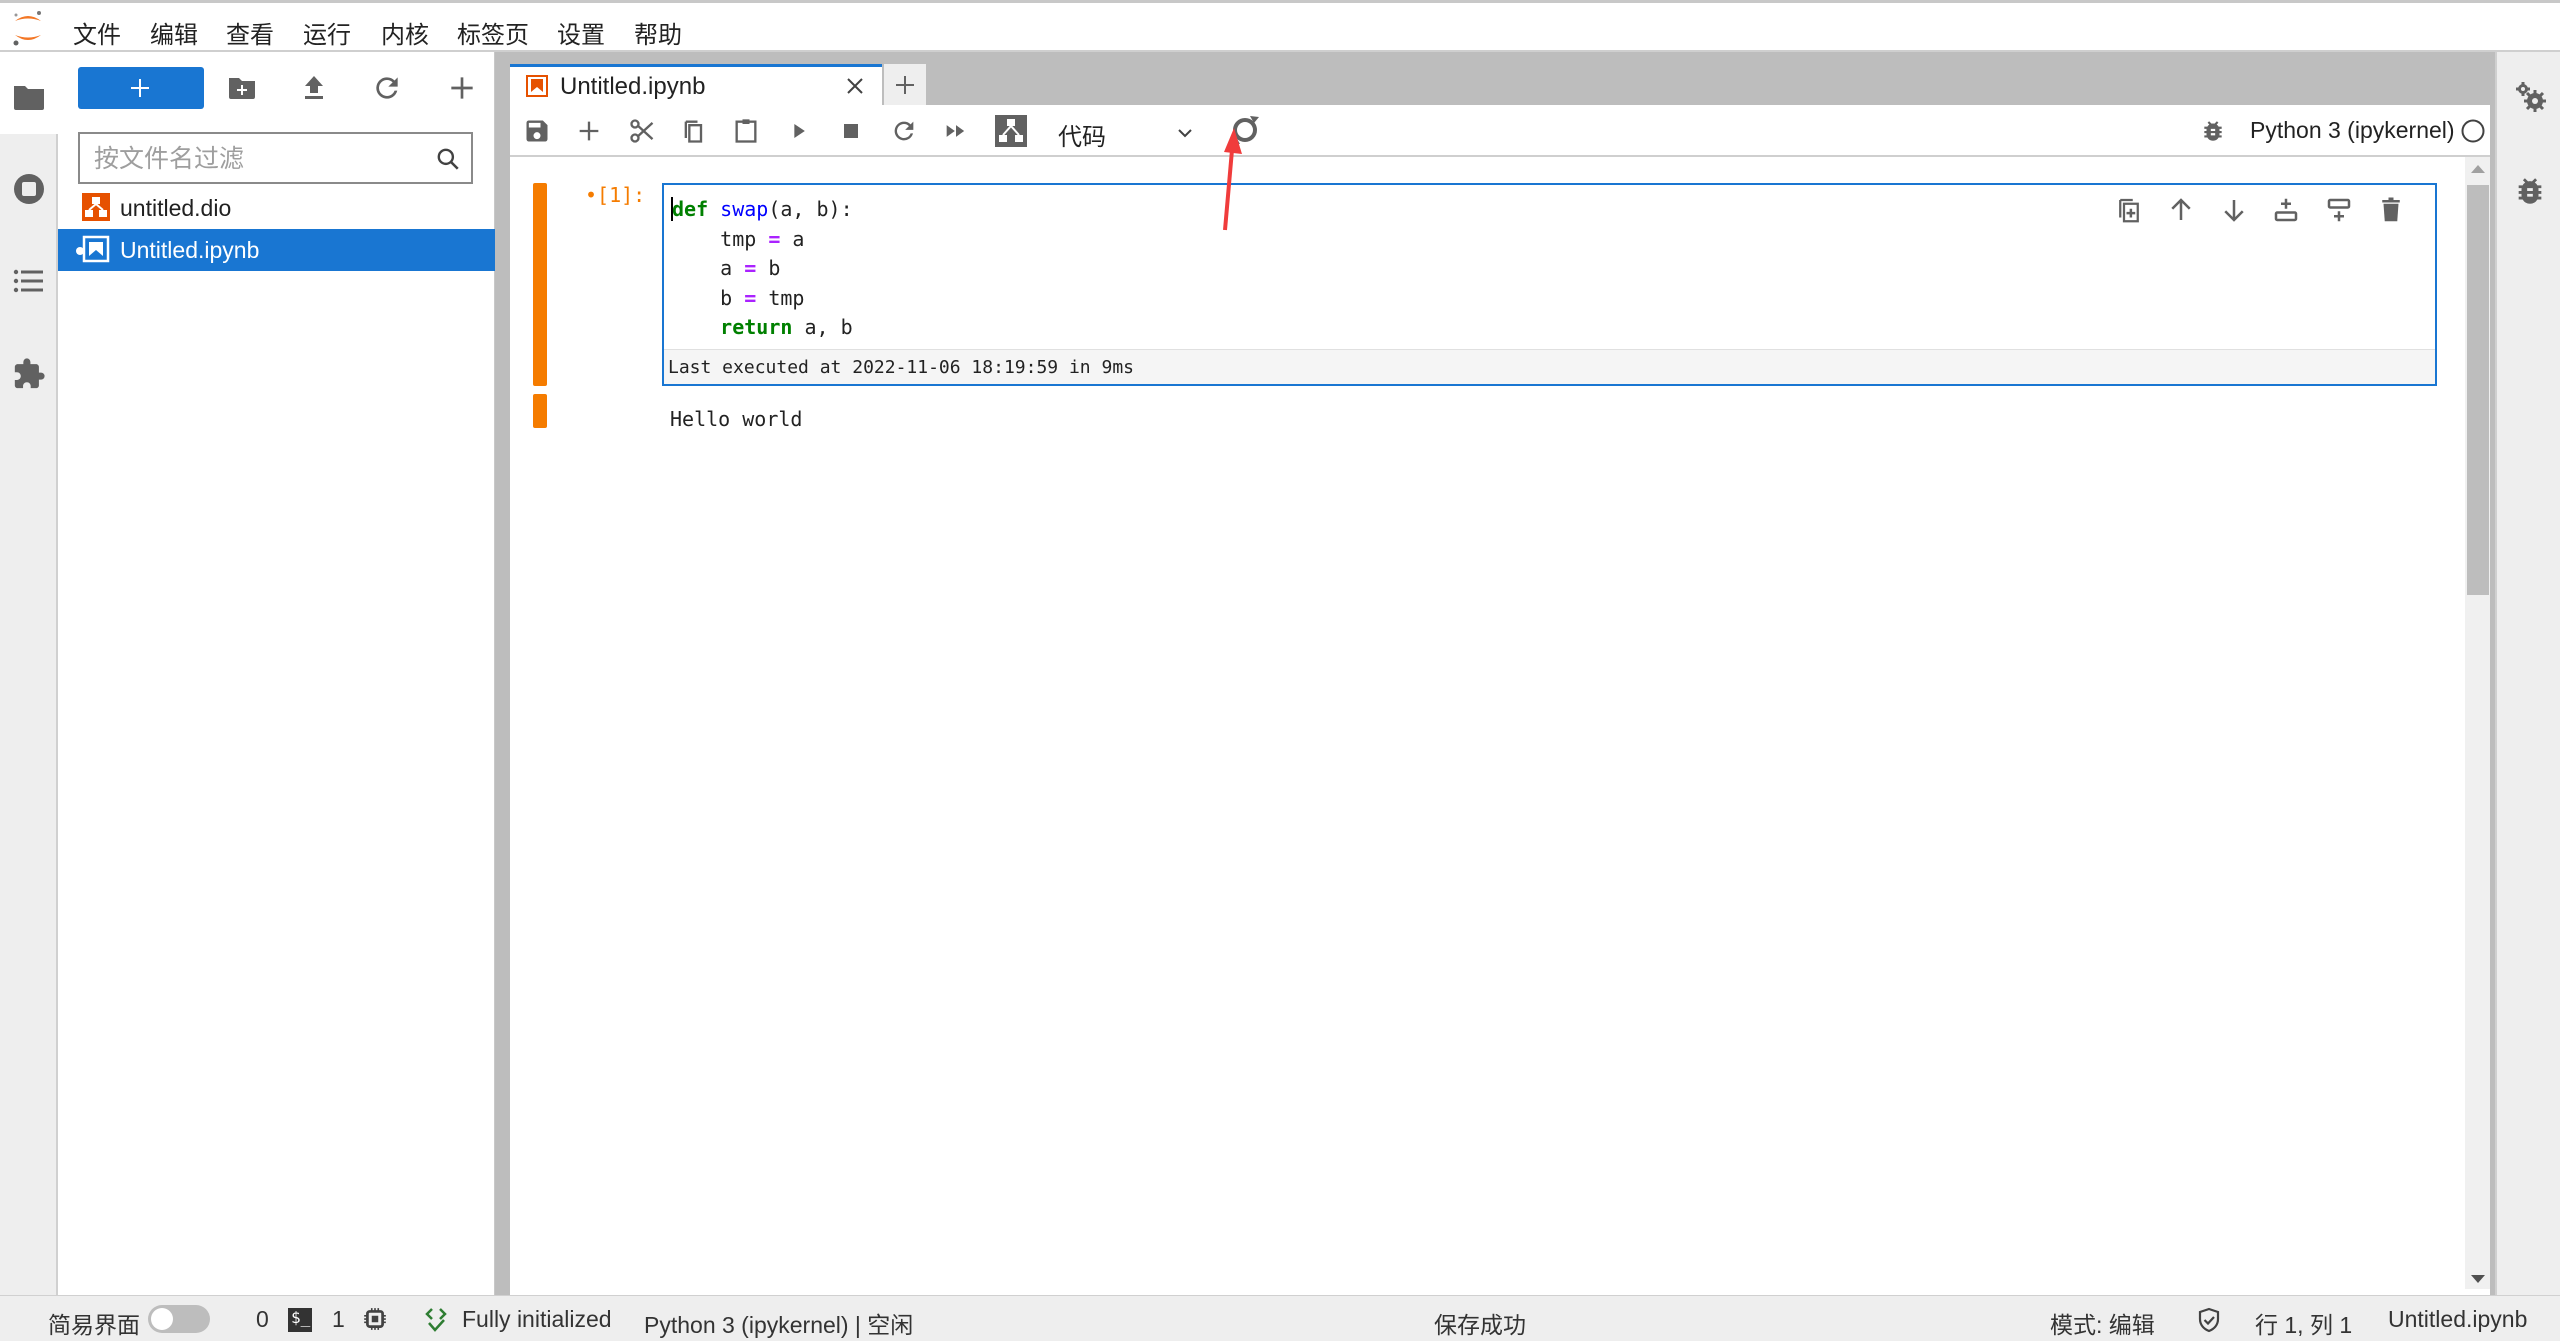  I want to click on insert-below-icon, so click(2339, 210).